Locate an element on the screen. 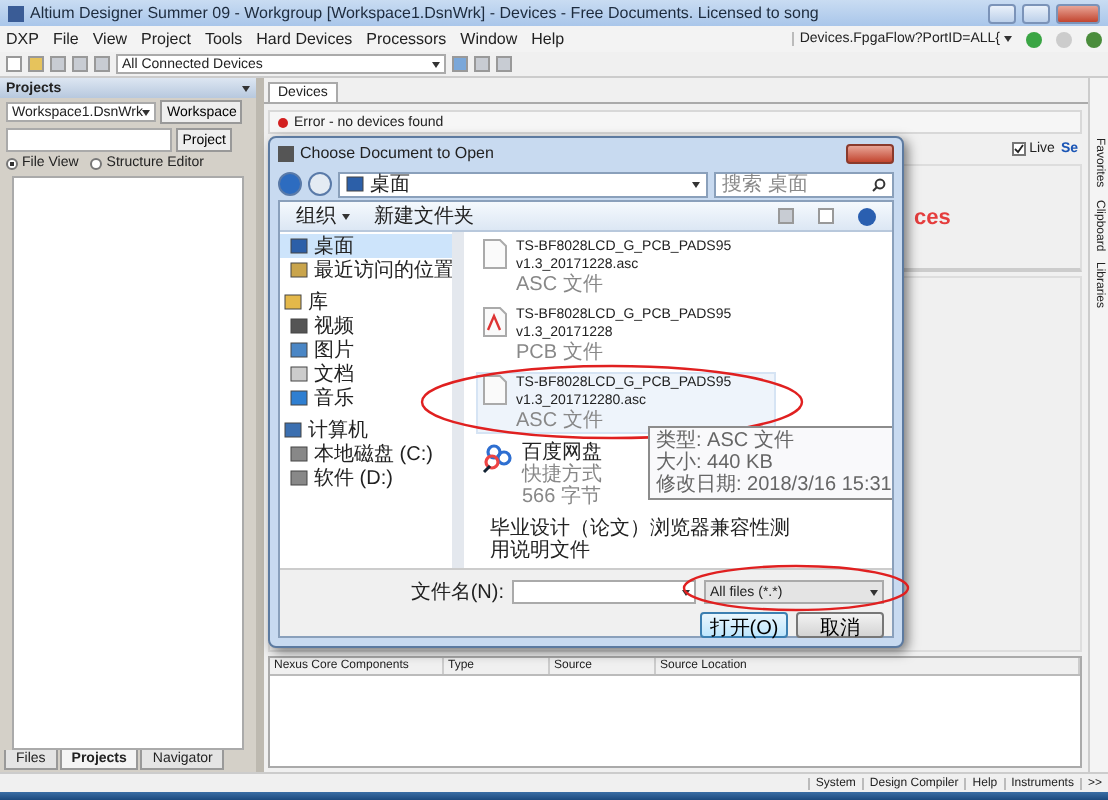 Image resolution: width=1108 pixels, height=800 pixels. nav-item: 文档 is located at coordinates (366, 374).